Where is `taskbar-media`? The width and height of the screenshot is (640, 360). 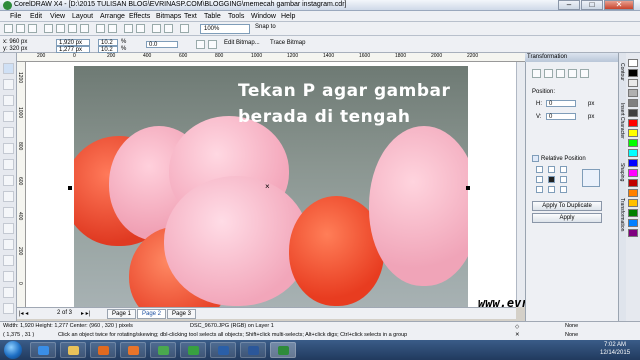
taskbar-media is located at coordinates (103, 350).